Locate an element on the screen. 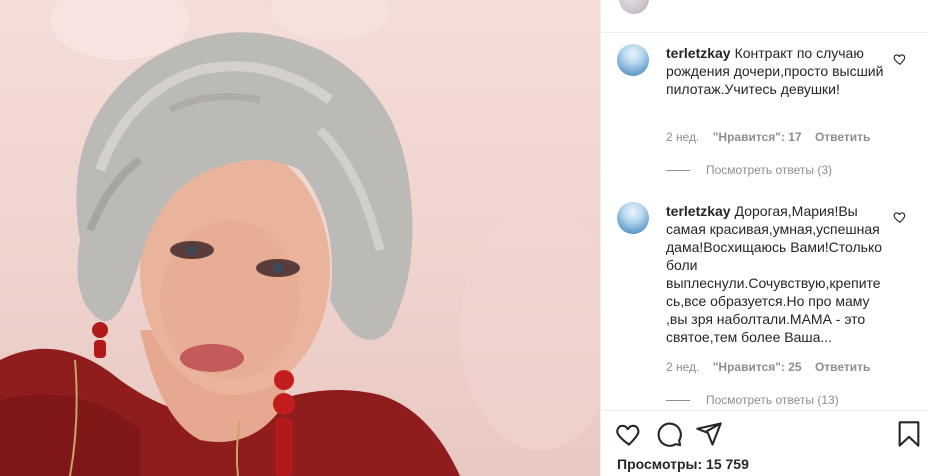 The image size is (928, 476). view-replies-button: Посмотреть ответы (13) is located at coordinates (752, 400).